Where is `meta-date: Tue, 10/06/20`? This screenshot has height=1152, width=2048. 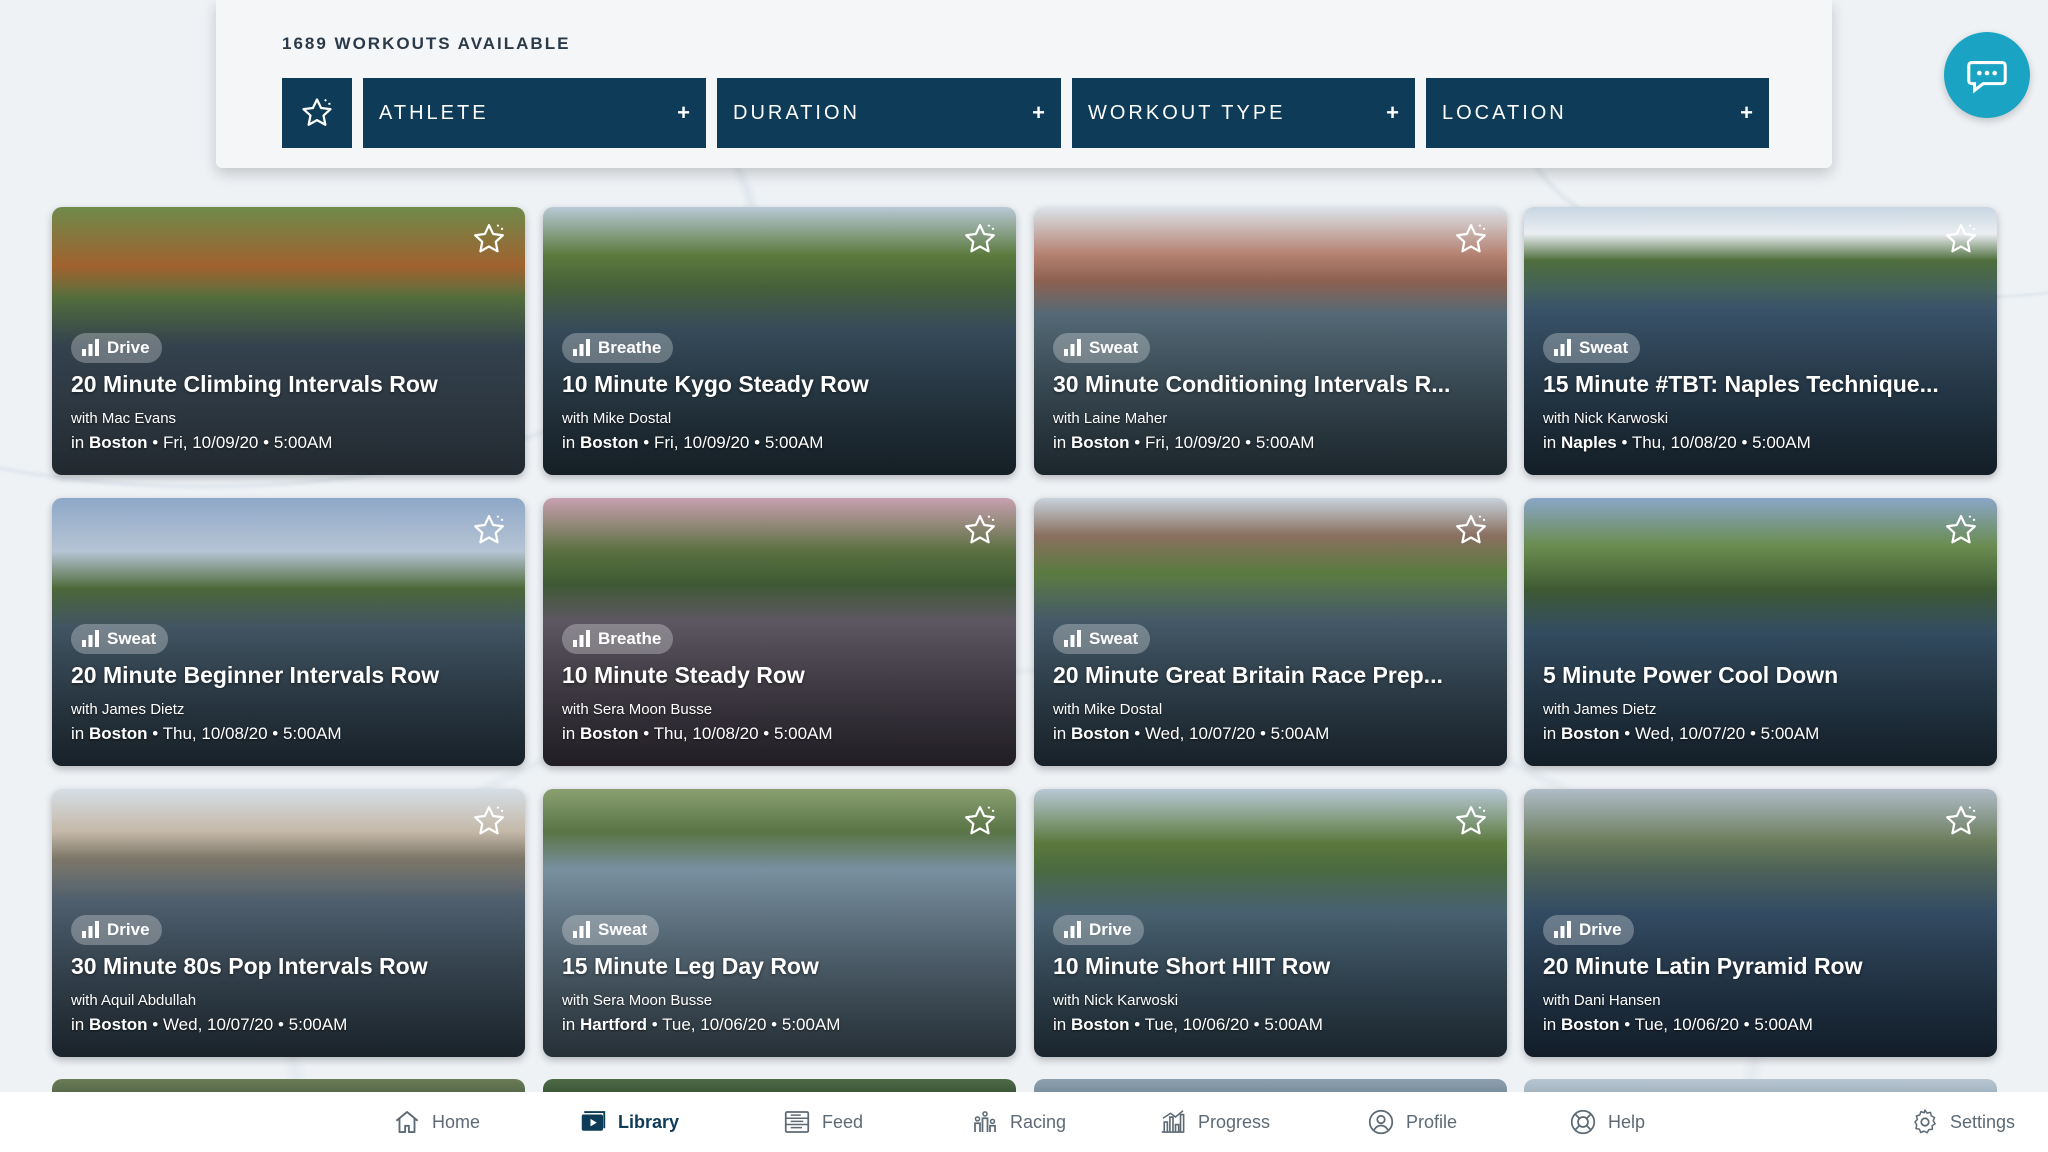
meta-date: Tue, 10/06/20 is located at coordinates (714, 1024).